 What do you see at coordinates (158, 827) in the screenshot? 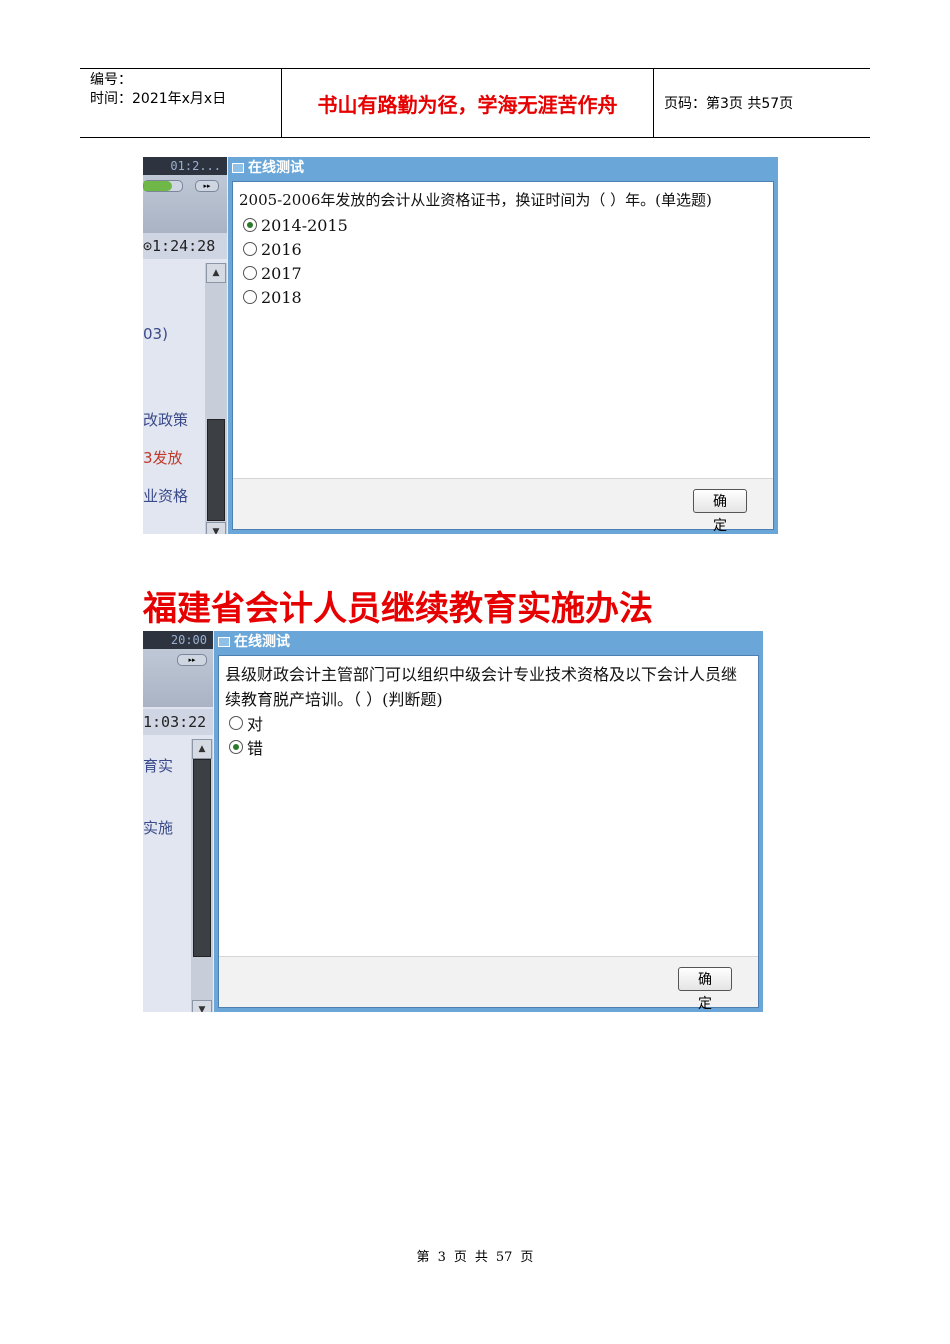
I see `side-list-item: 实施` at bounding box center [158, 827].